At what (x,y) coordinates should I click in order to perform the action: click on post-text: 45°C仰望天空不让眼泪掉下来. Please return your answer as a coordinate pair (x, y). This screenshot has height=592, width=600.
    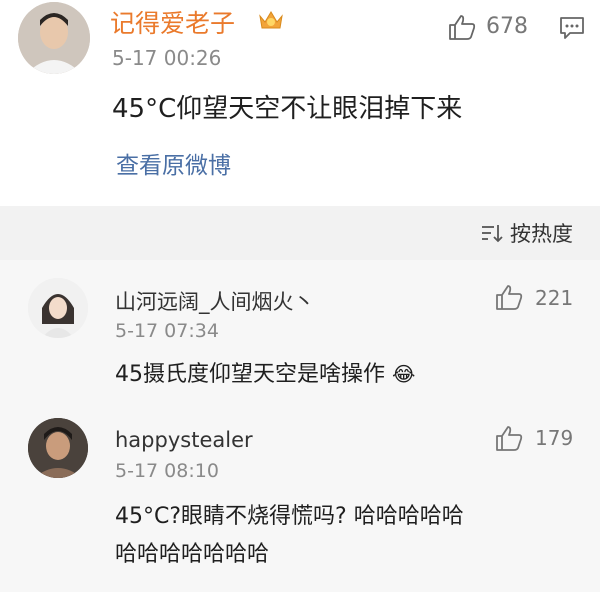
    Looking at the image, I should click on (287, 109).